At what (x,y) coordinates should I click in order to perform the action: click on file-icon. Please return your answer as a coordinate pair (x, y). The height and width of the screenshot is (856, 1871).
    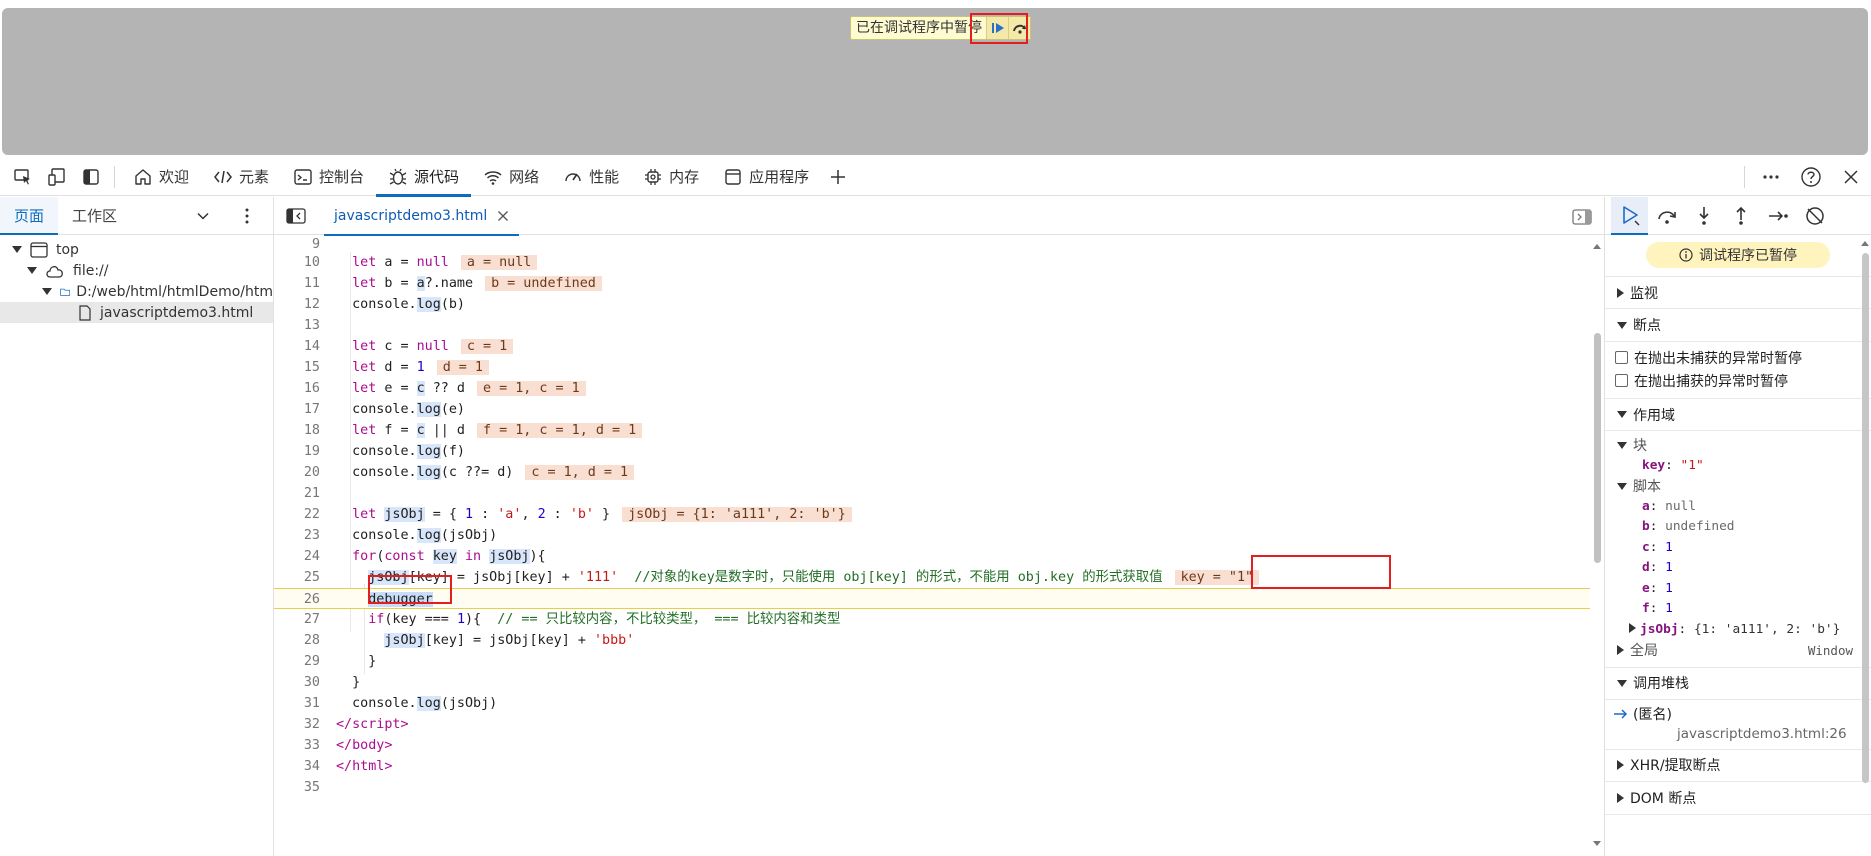
    Looking at the image, I should click on (85, 312).